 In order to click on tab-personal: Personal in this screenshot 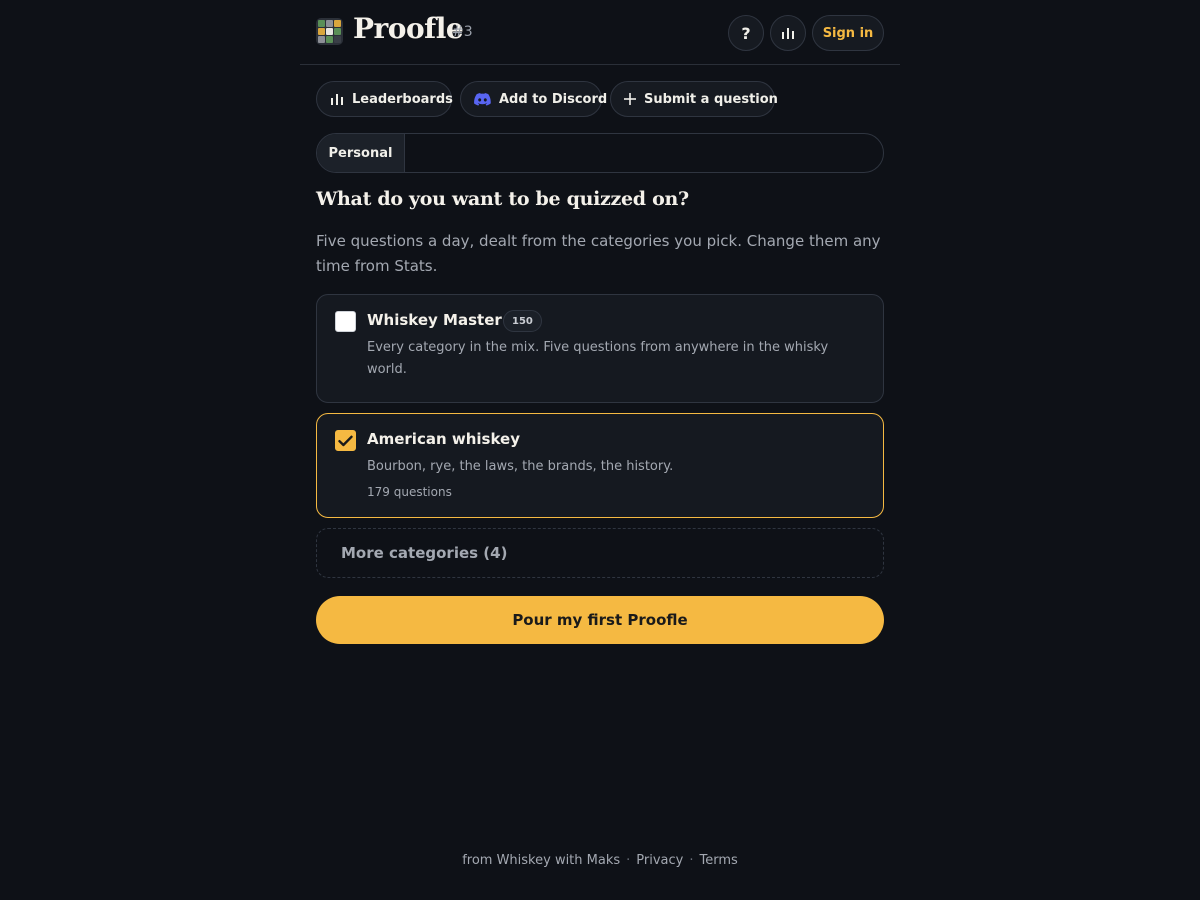, I will do `click(361, 153)`.